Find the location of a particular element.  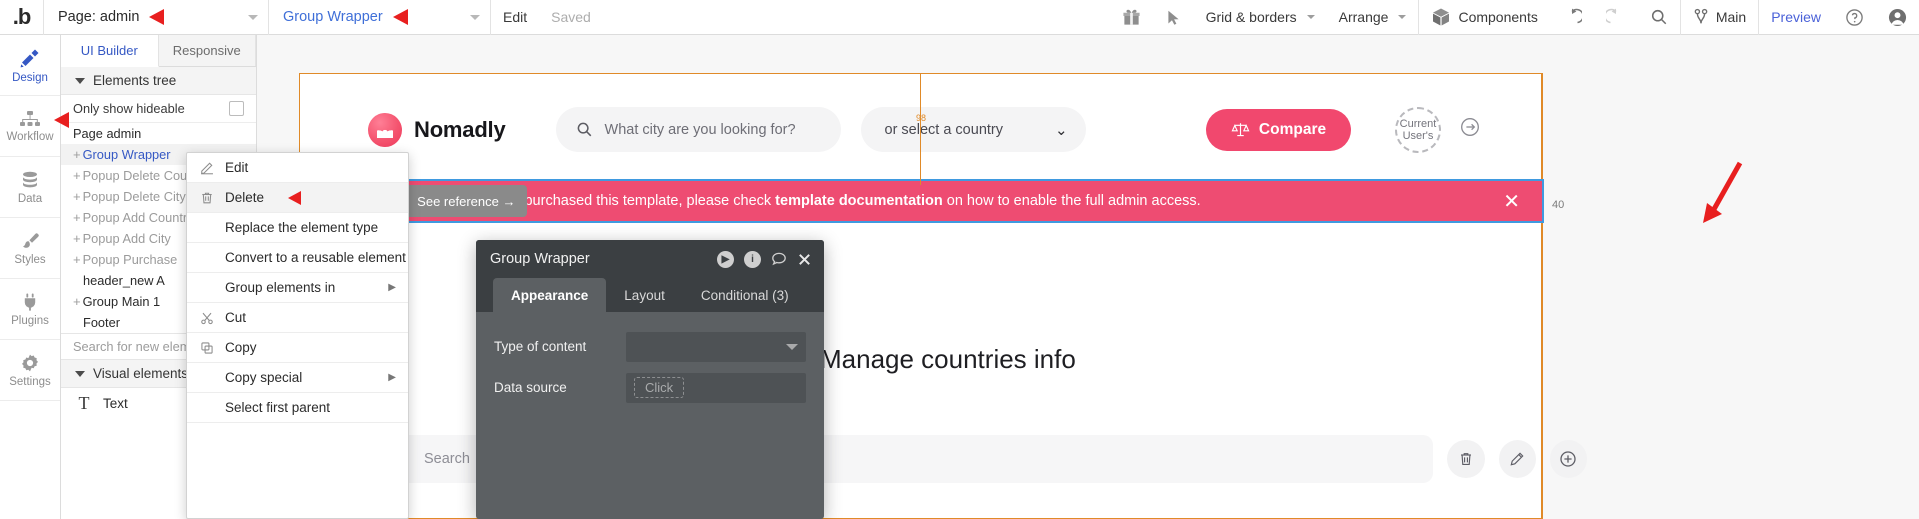

context-menu-label: Group elements in is located at coordinates (280, 287).